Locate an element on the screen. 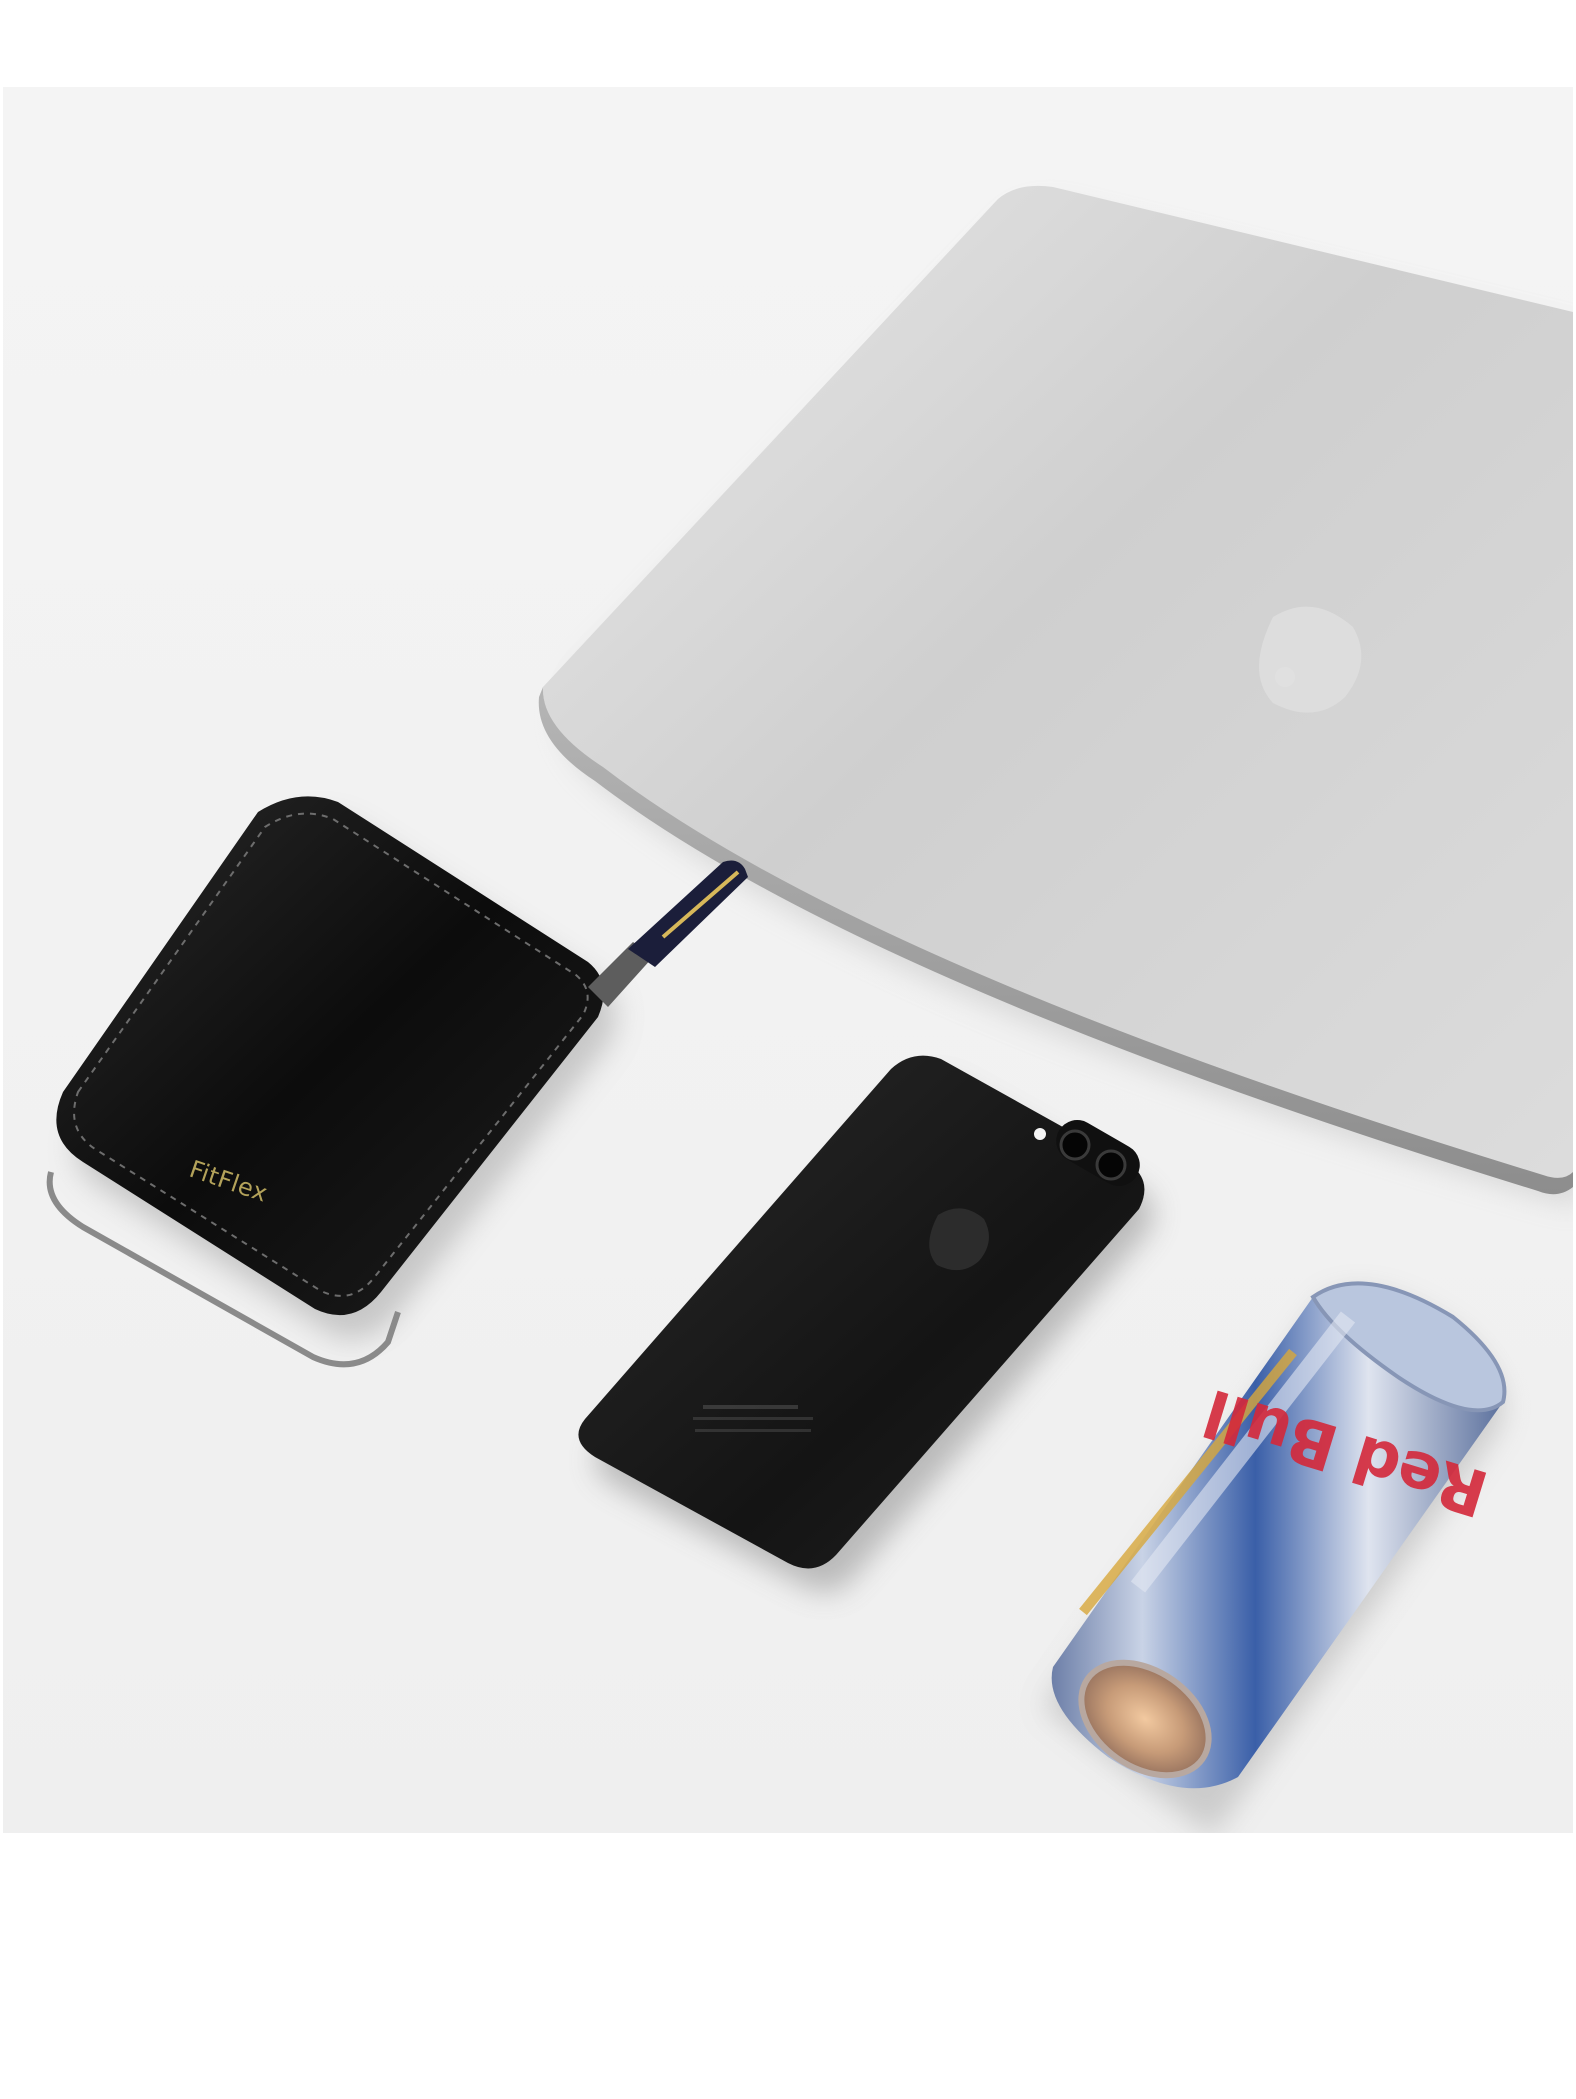  smartphone is located at coordinates (866, 1324).